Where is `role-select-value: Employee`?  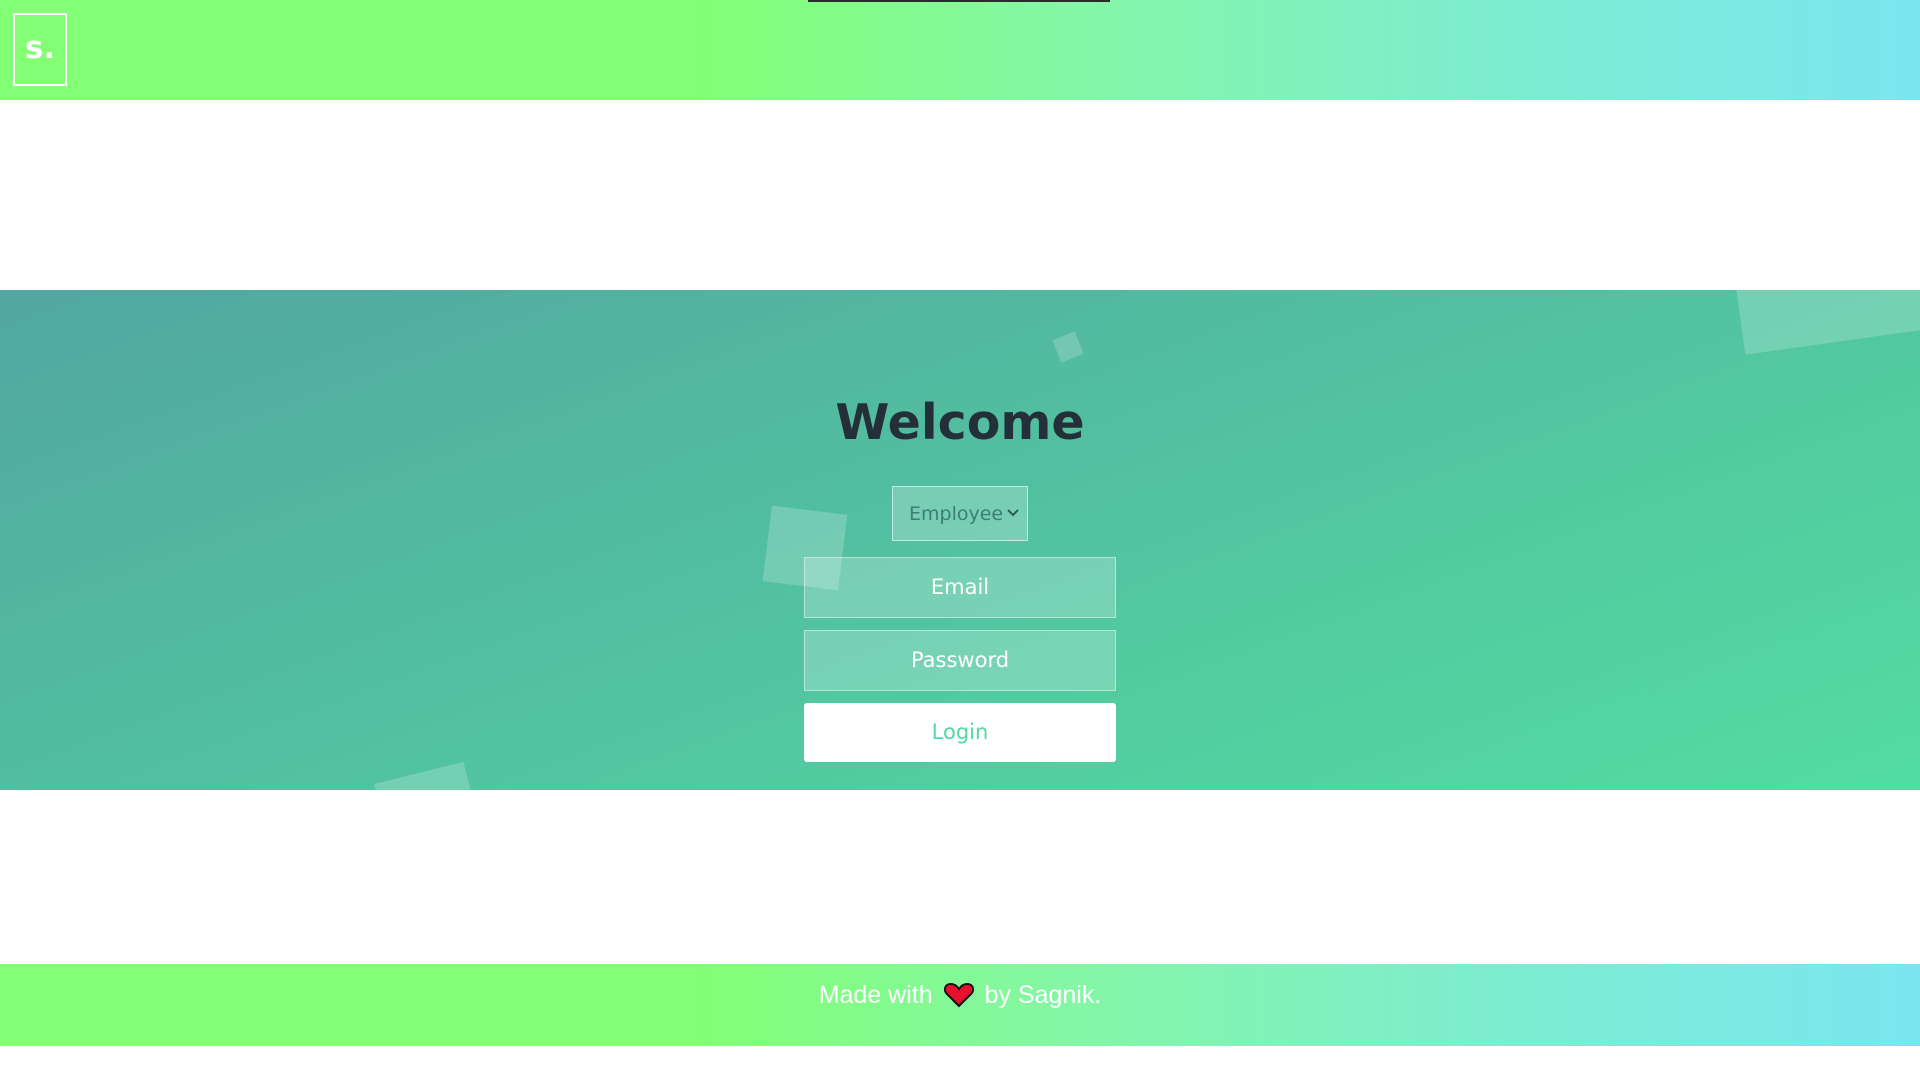
role-select-value: Employee is located at coordinates (956, 514).